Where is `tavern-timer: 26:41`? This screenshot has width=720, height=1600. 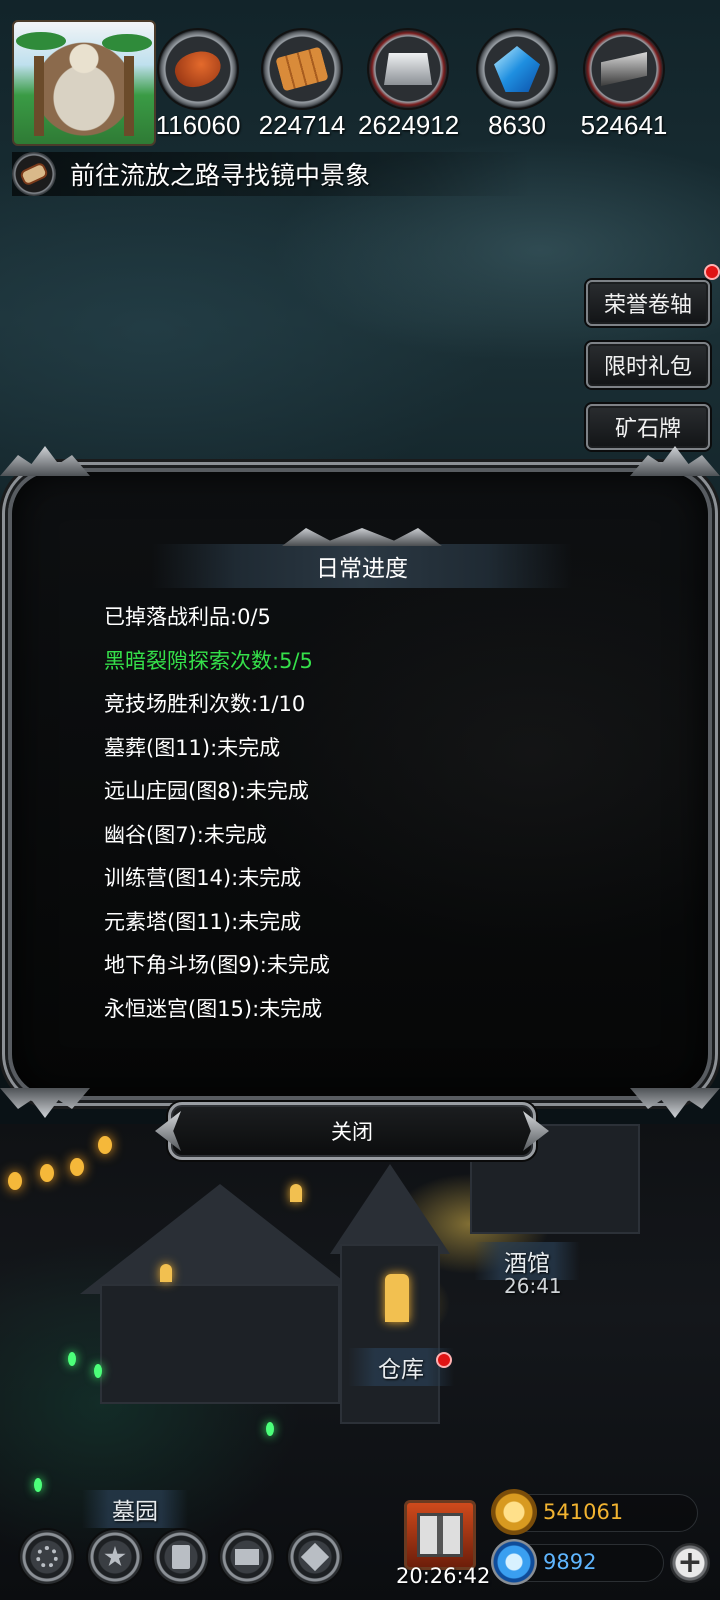
tavern-timer: 26:41 is located at coordinates (533, 1286).